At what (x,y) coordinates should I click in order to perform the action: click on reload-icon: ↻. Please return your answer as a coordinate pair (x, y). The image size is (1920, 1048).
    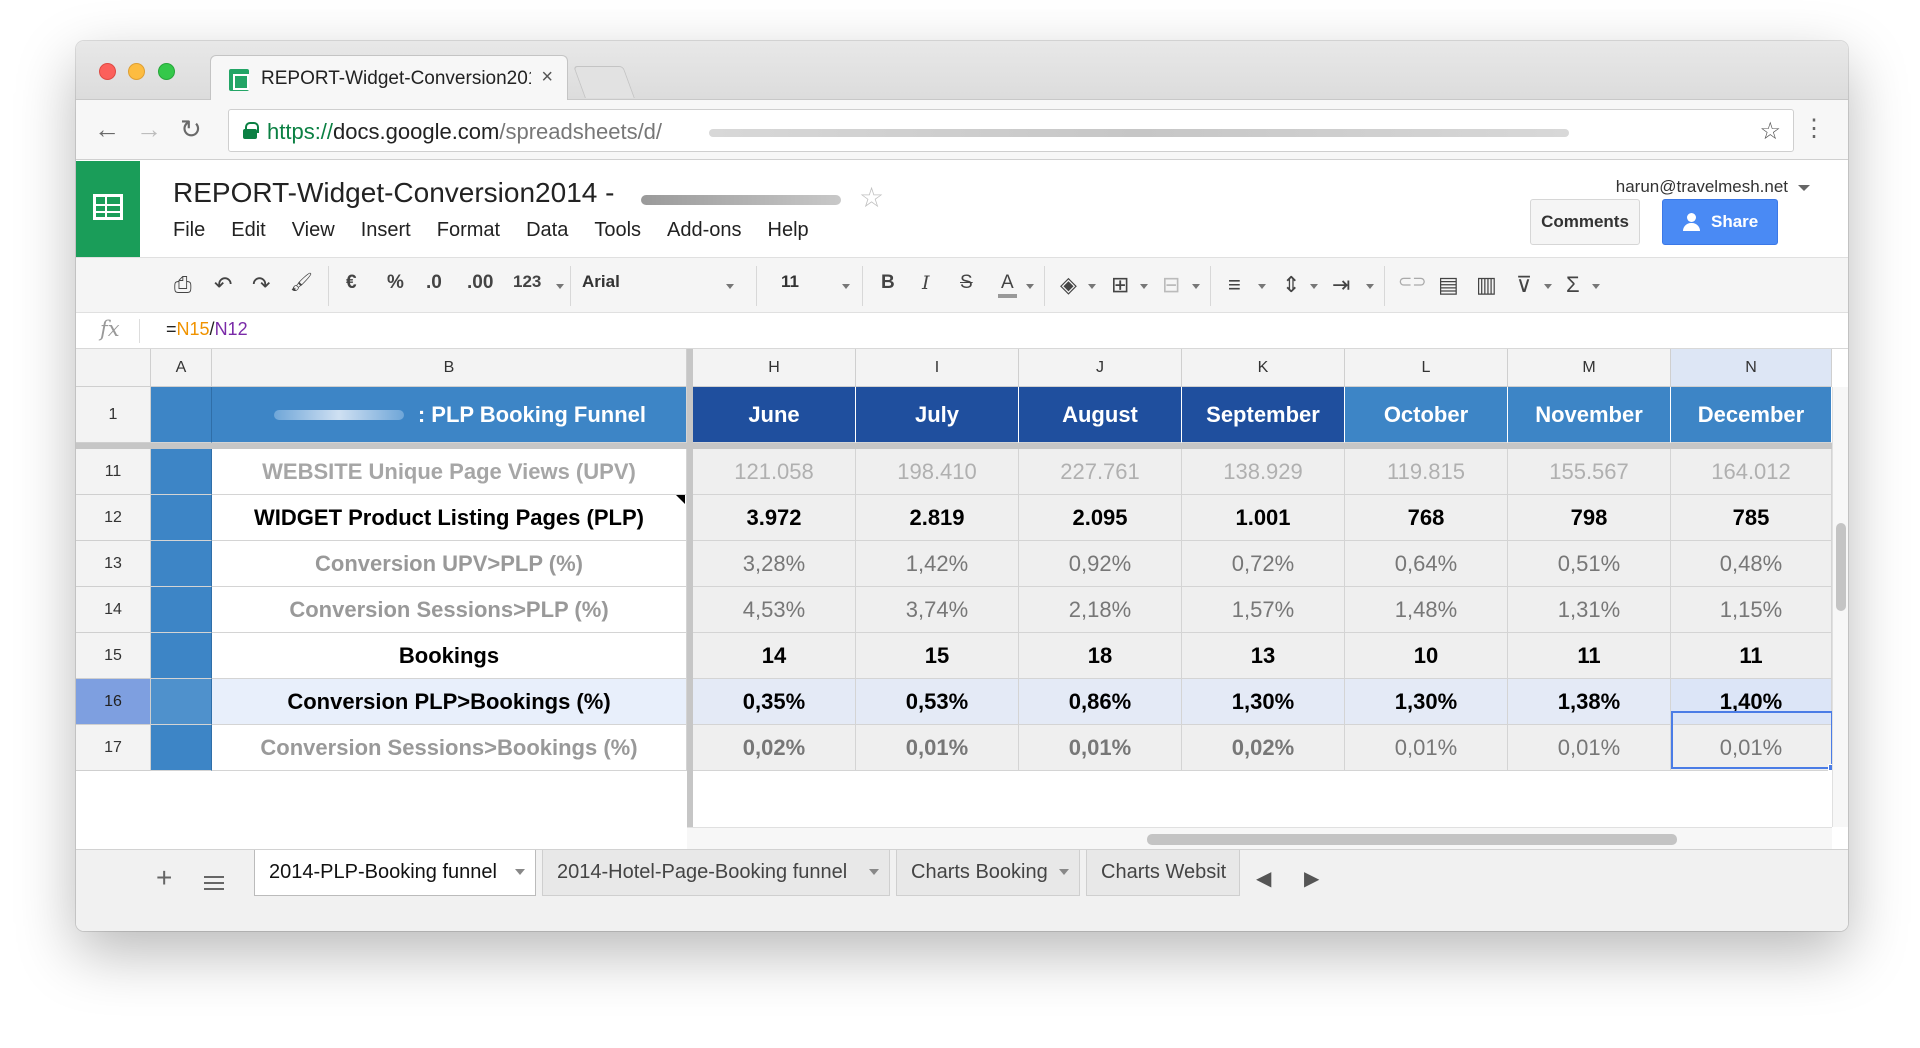
    Looking at the image, I should click on (191, 129).